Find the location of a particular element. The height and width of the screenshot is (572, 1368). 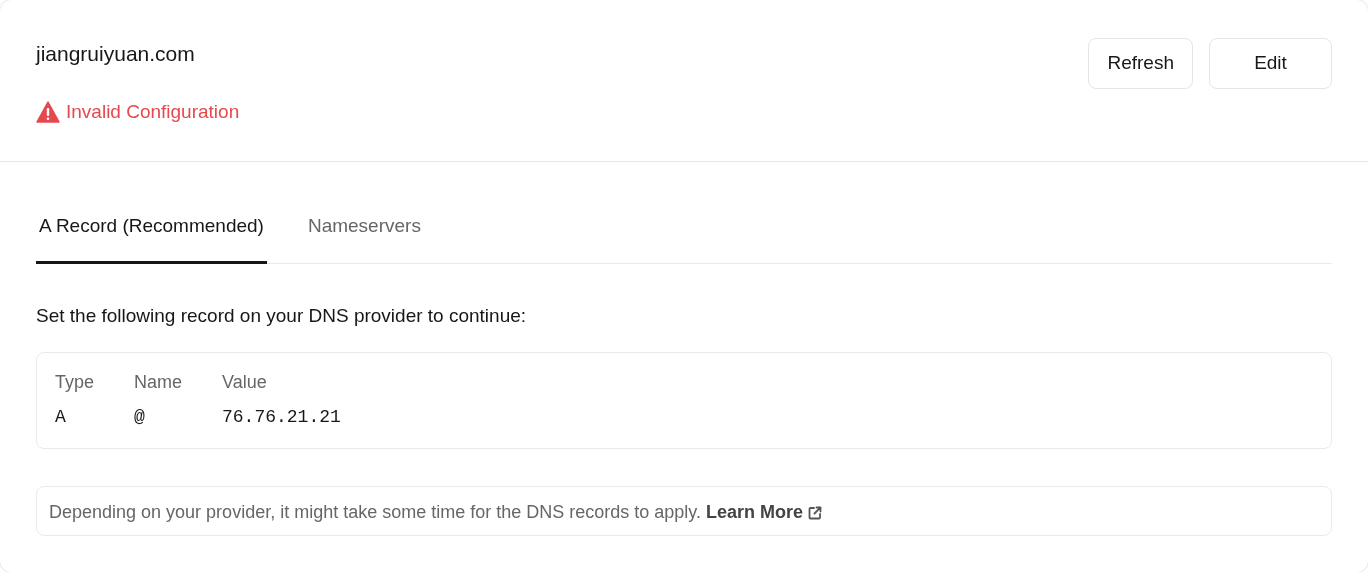

tab: A Record (Recommended) is located at coordinates (151, 238).